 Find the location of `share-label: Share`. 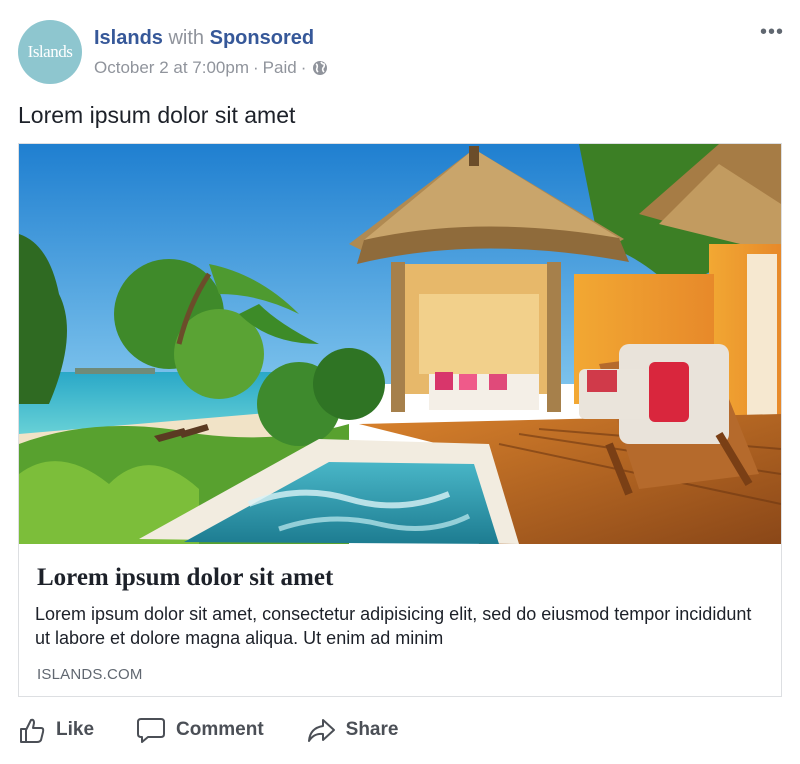

share-label: Share is located at coordinates (372, 729).